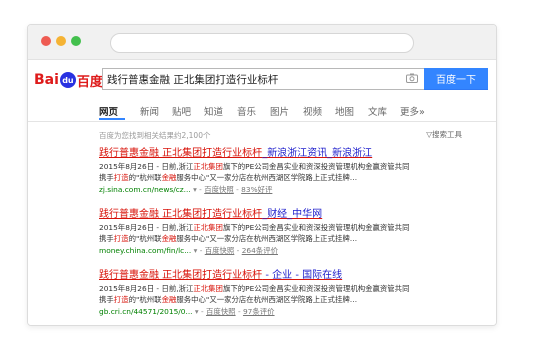  I want to click on paw-icon: du, so click(67, 80).